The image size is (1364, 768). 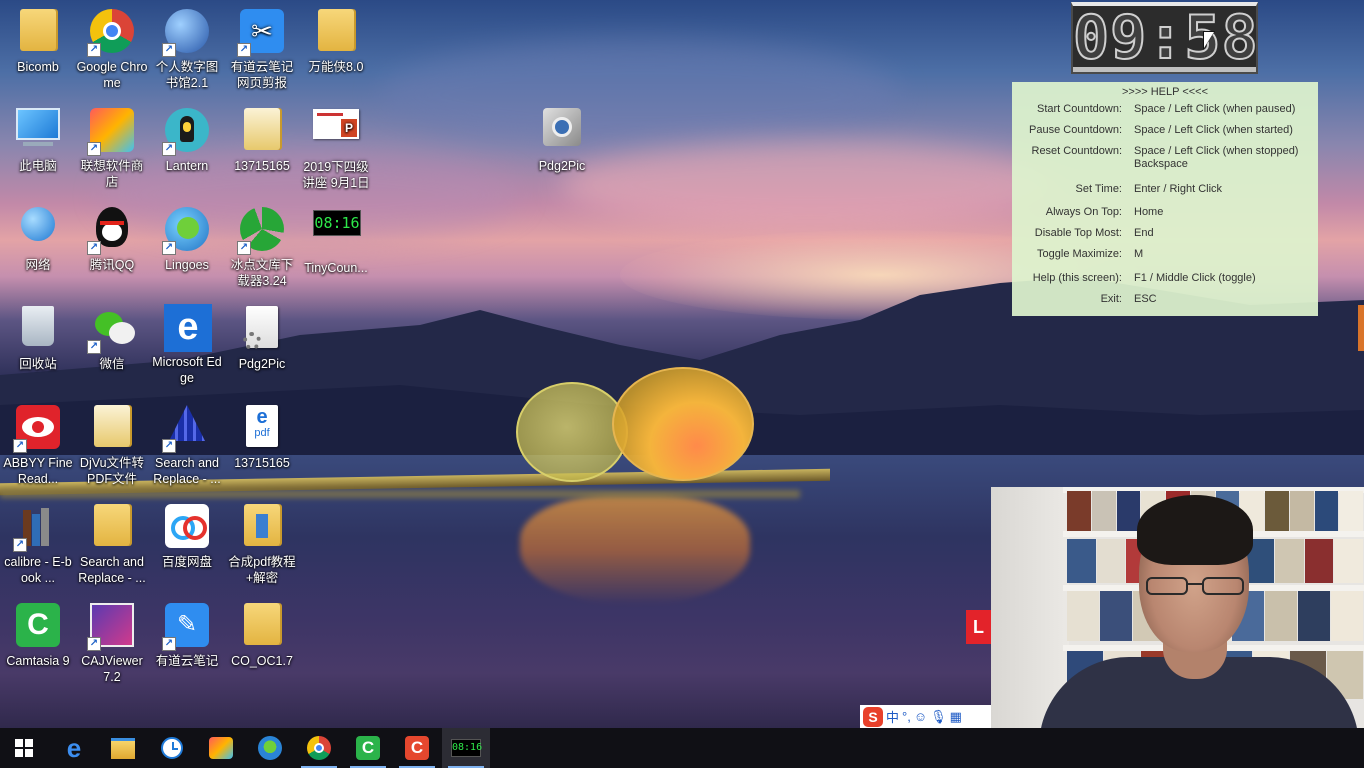 I want to click on desktop-icon-bicomb: Bicomb, so click(x=38, y=38).